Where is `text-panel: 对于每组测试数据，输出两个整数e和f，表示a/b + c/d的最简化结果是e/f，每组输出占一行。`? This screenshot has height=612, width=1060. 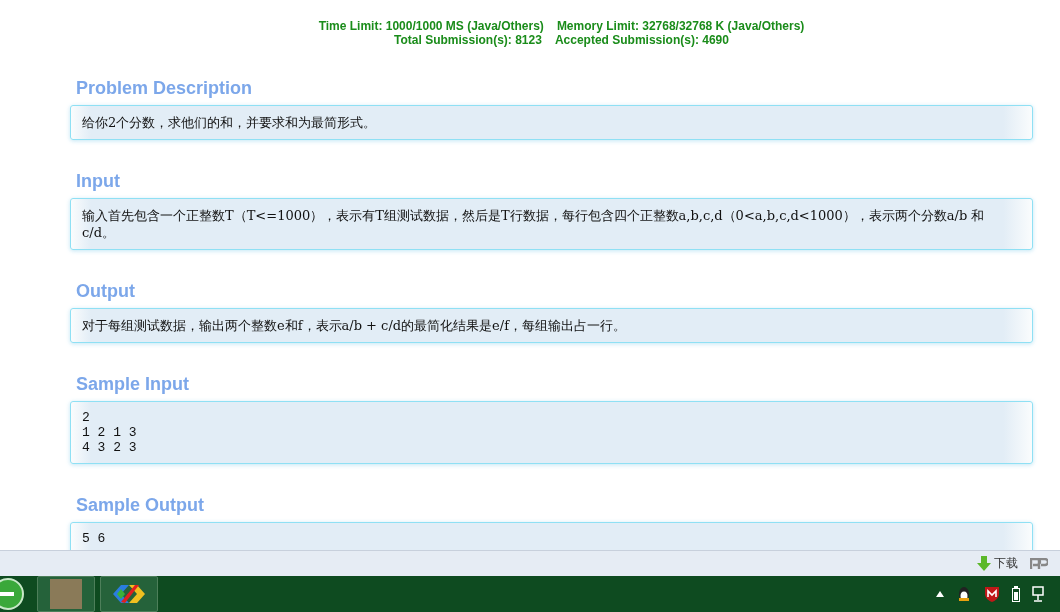
text-panel: 对于每组测试数据，输出两个整数e和f，表示a/b + c/d的最简化结果是e/f，每组输出占一行。 is located at coordinates (551, 325).